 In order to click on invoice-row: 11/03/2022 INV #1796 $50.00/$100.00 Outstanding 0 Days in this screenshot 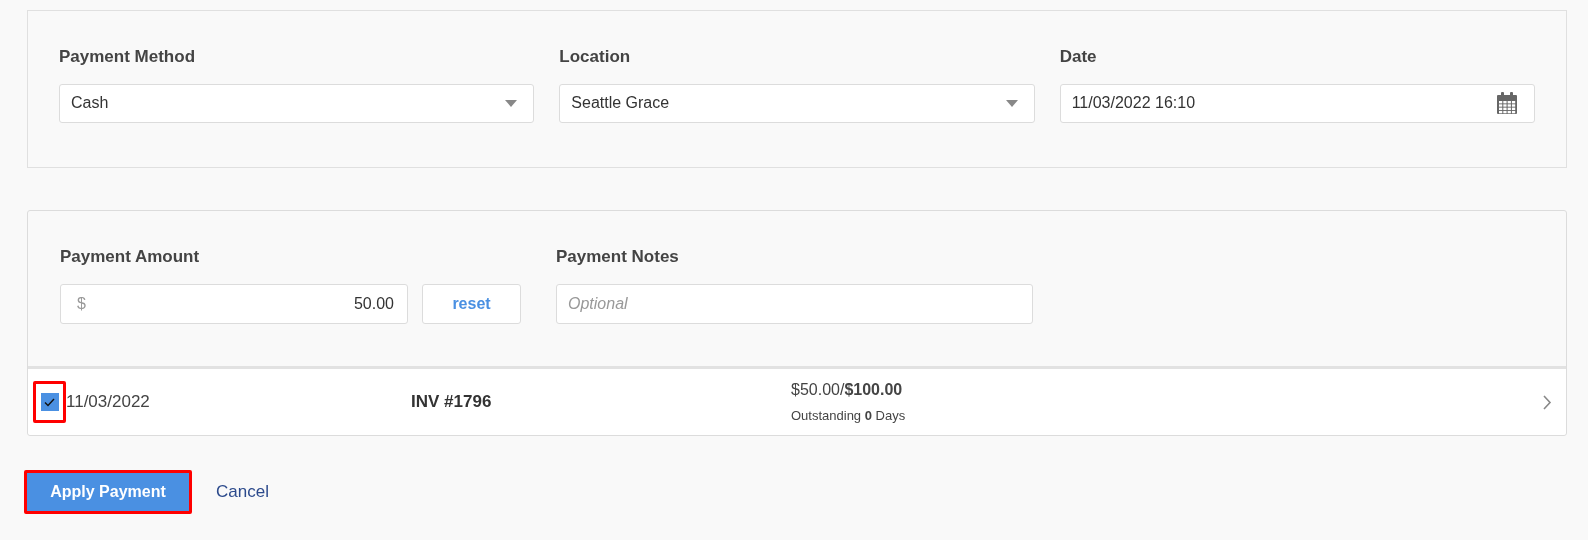, I will do `click(797, 402)`.